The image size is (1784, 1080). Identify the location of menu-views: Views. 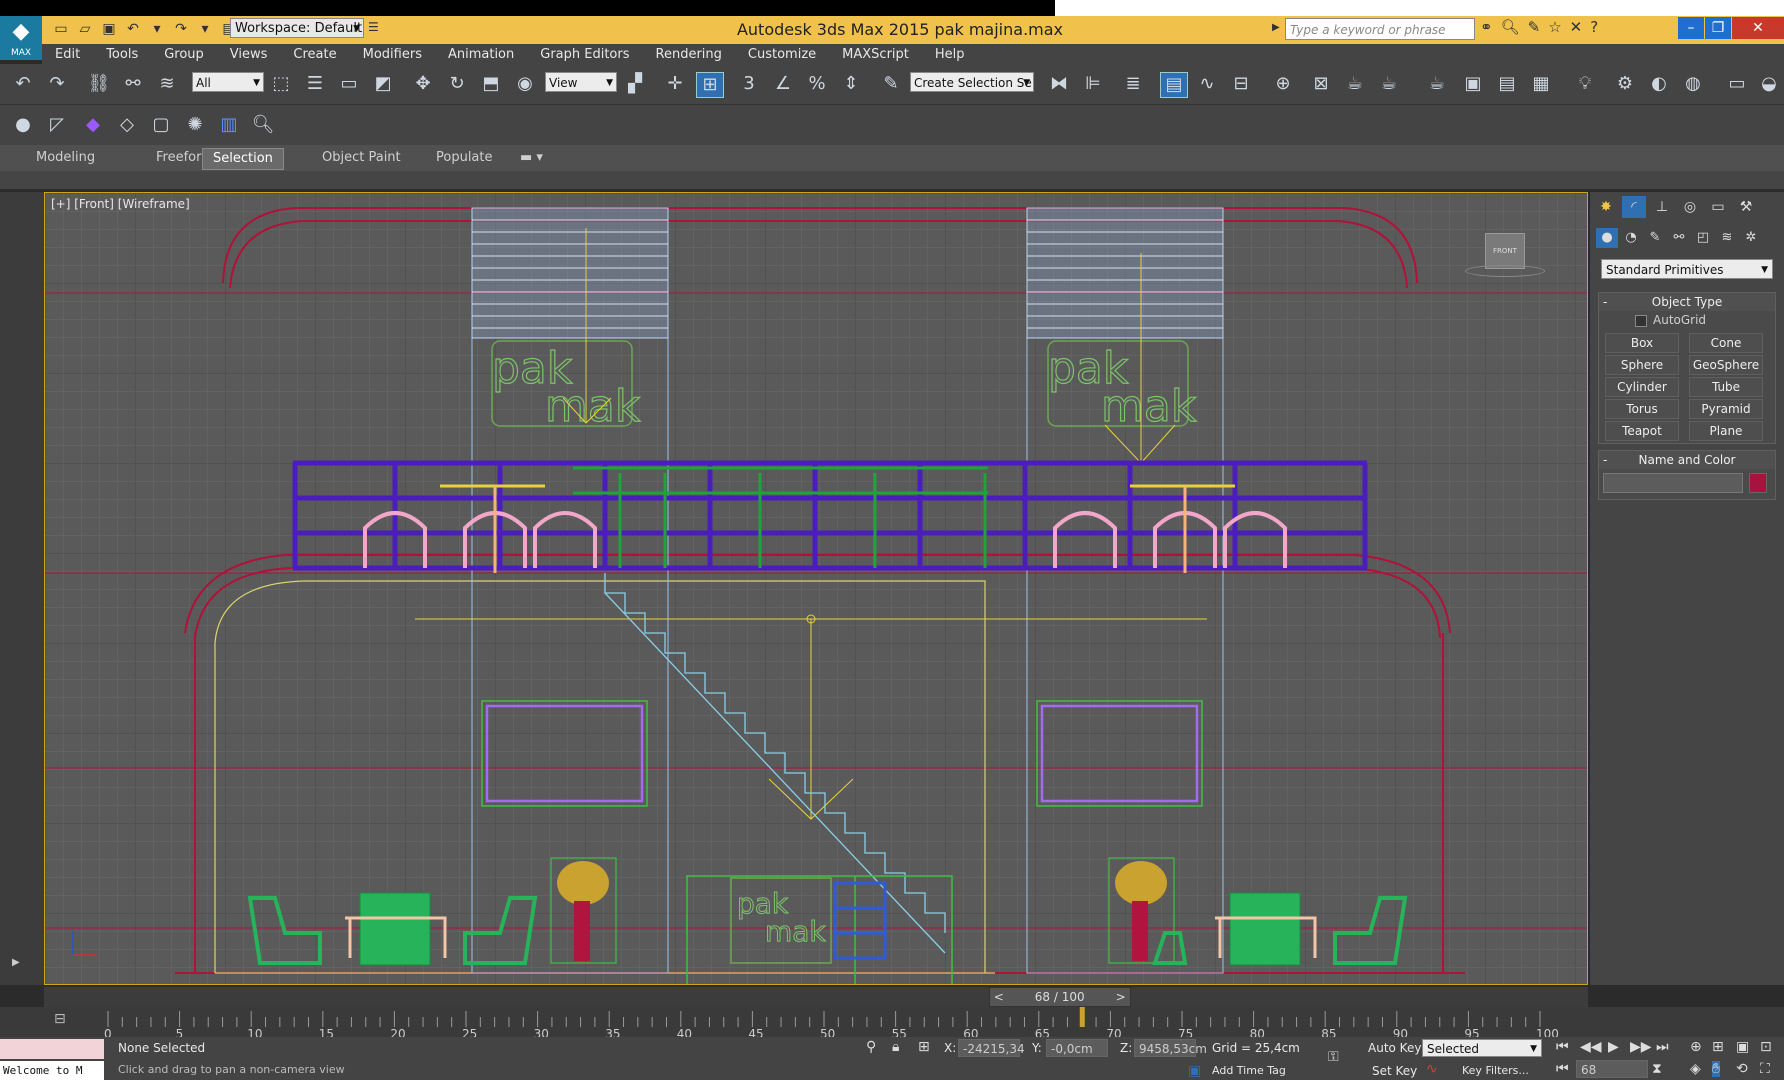
(249, 54).